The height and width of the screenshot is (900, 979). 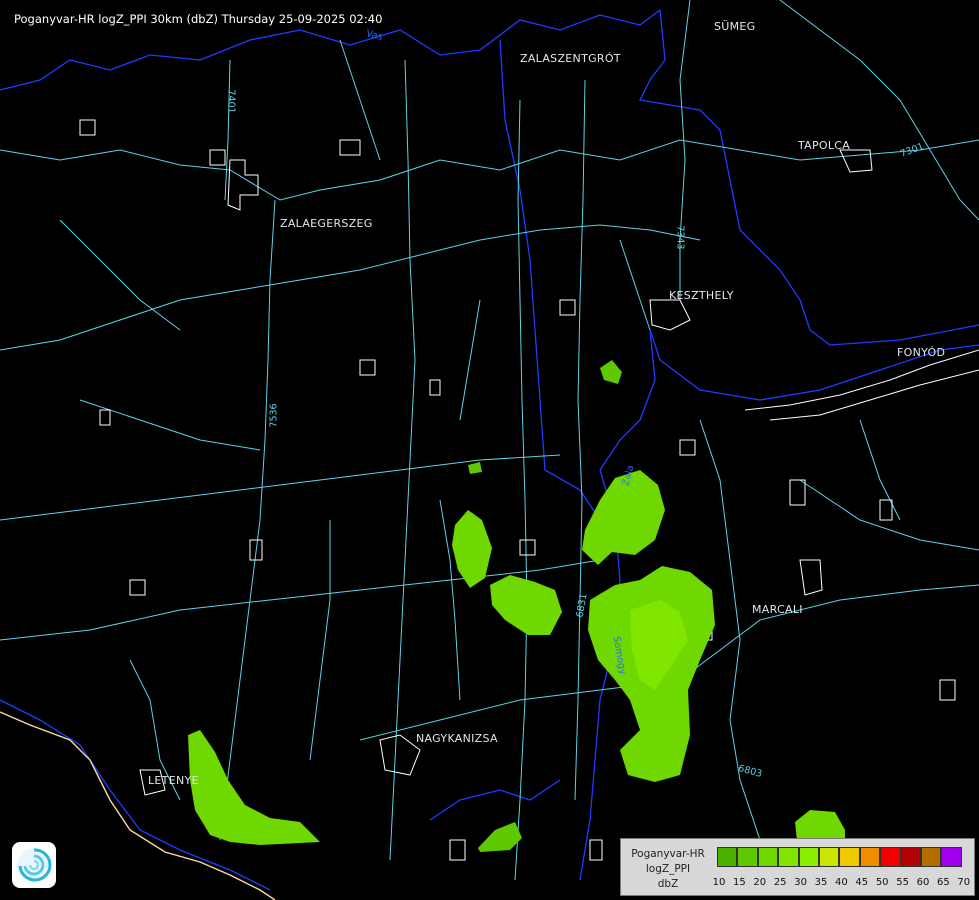 I want to click on city-label-marcali: MARCALI, so click(x=777, y=609).